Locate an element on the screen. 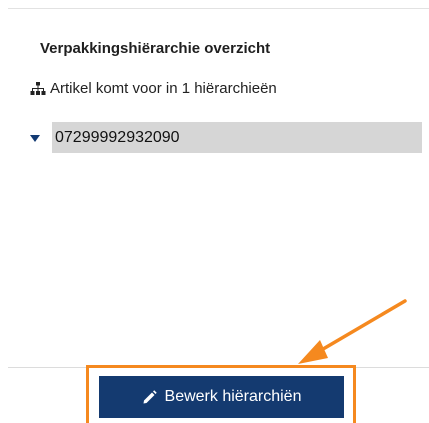 This screenshot has width=429, height=423. panel-top-border is located at coordinates (218, 8).